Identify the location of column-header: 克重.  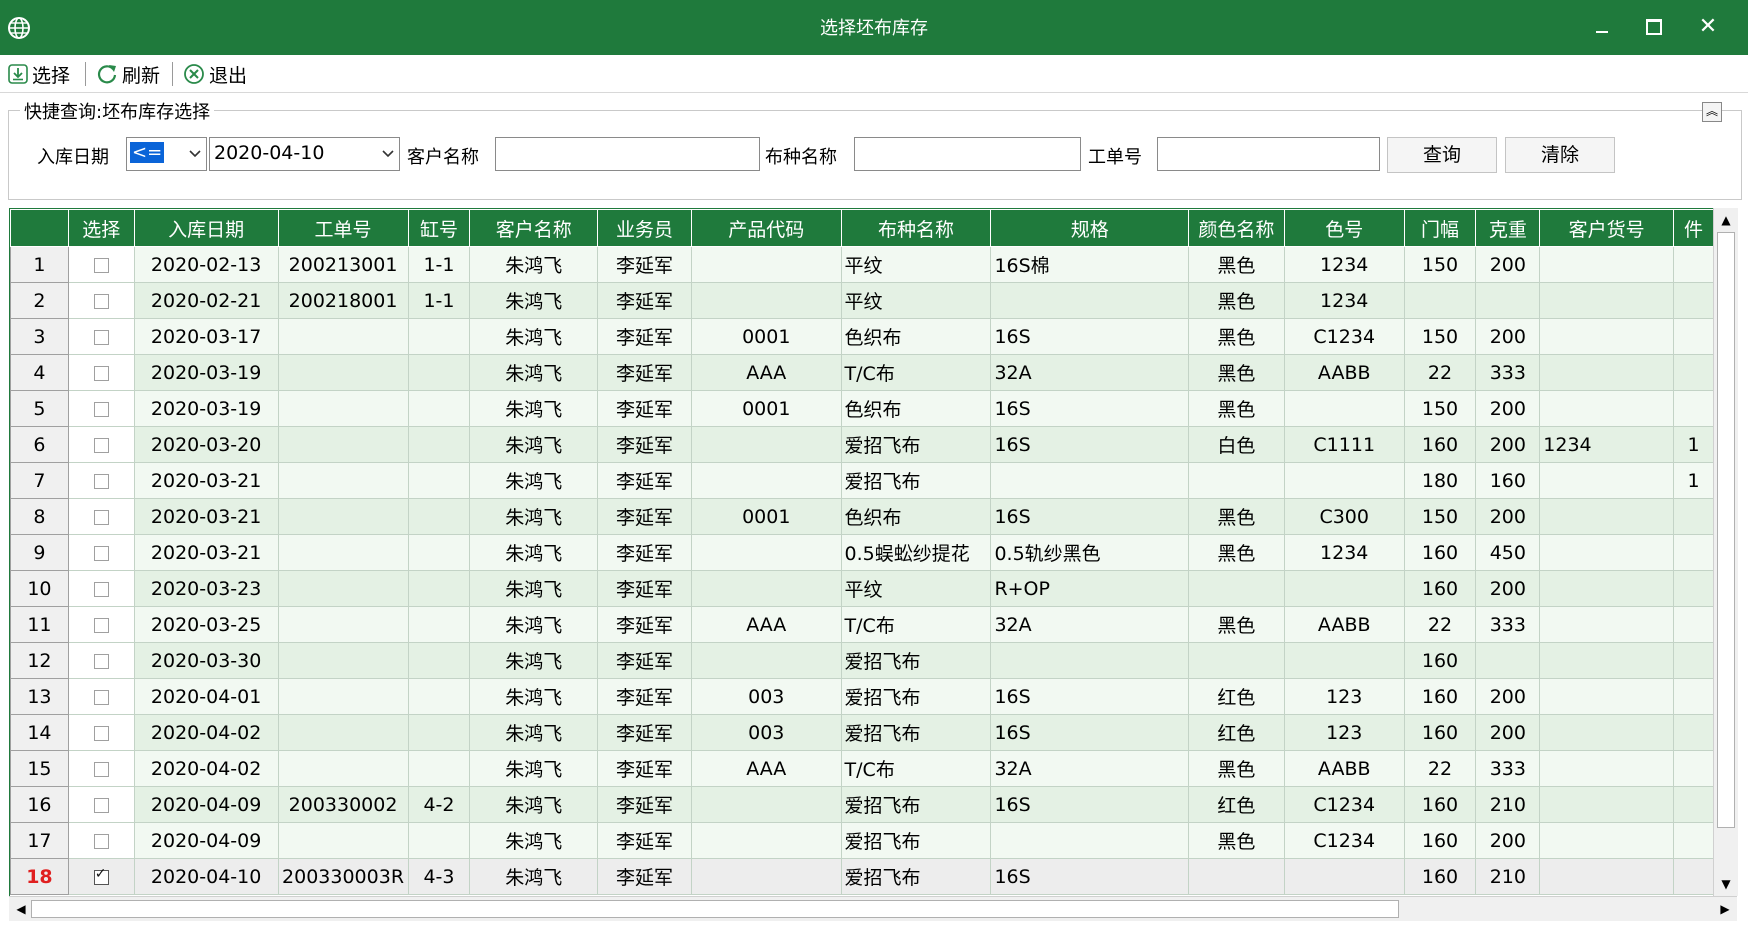
(1508, 228).